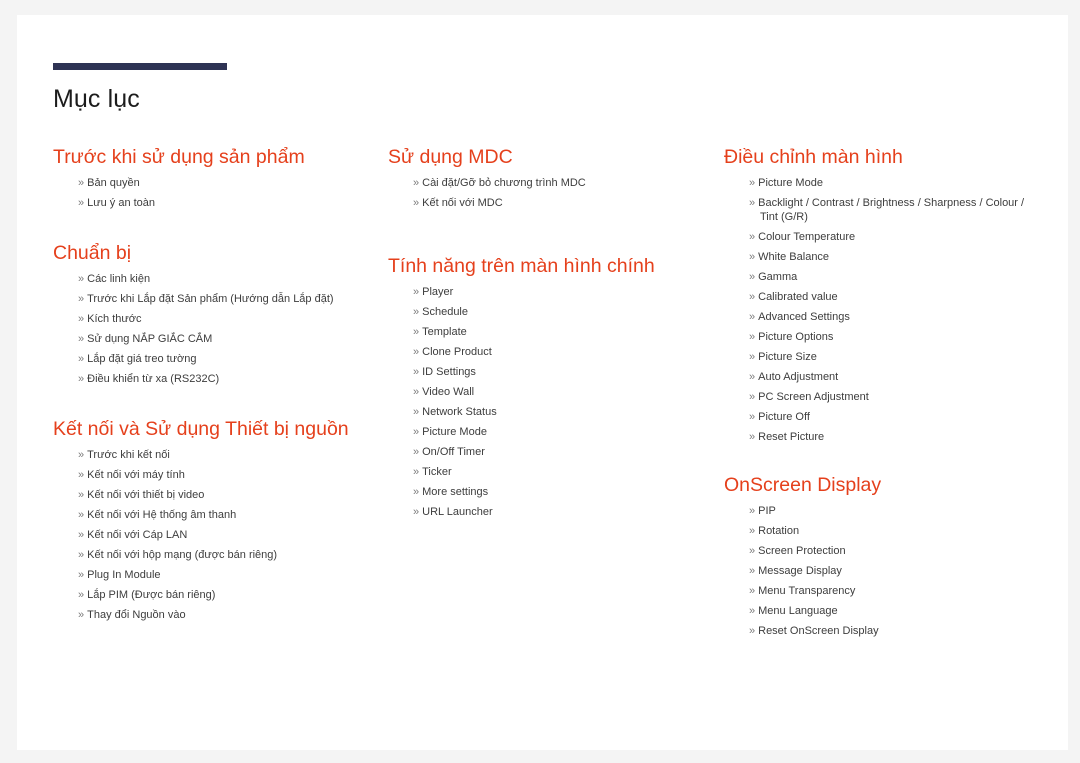 The width and height of the screenshot is (1080, 763). What do you see at coordinates (802, 551) in the screenshot?
I see `toc-item-label: Screen Protection` at bounding box center [802, 551].